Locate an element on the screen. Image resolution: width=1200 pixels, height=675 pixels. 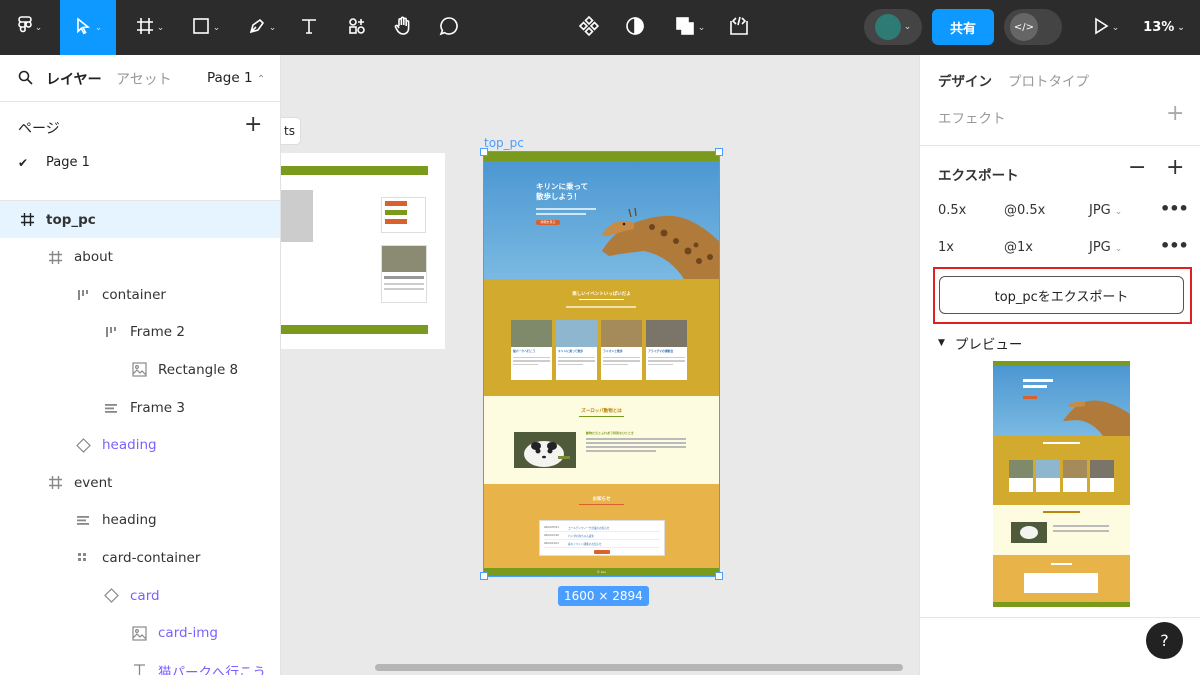
resize-handle-tl is located at coordinates (484, 152).